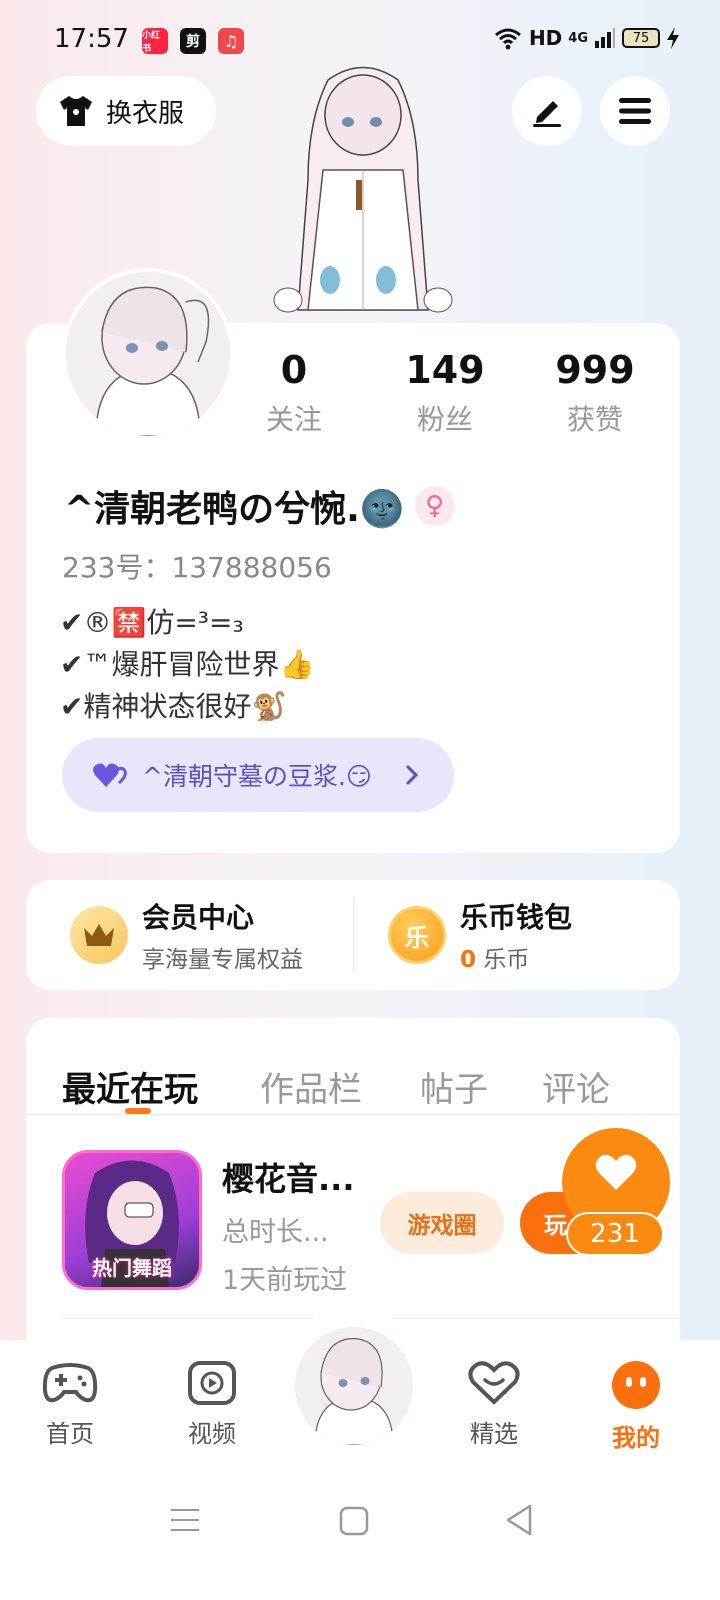 The width and height of the screenshot is (720, 1600). Describe the element at coordinates (354, 1521) in the screenshot. I see `home-icon` at that location.